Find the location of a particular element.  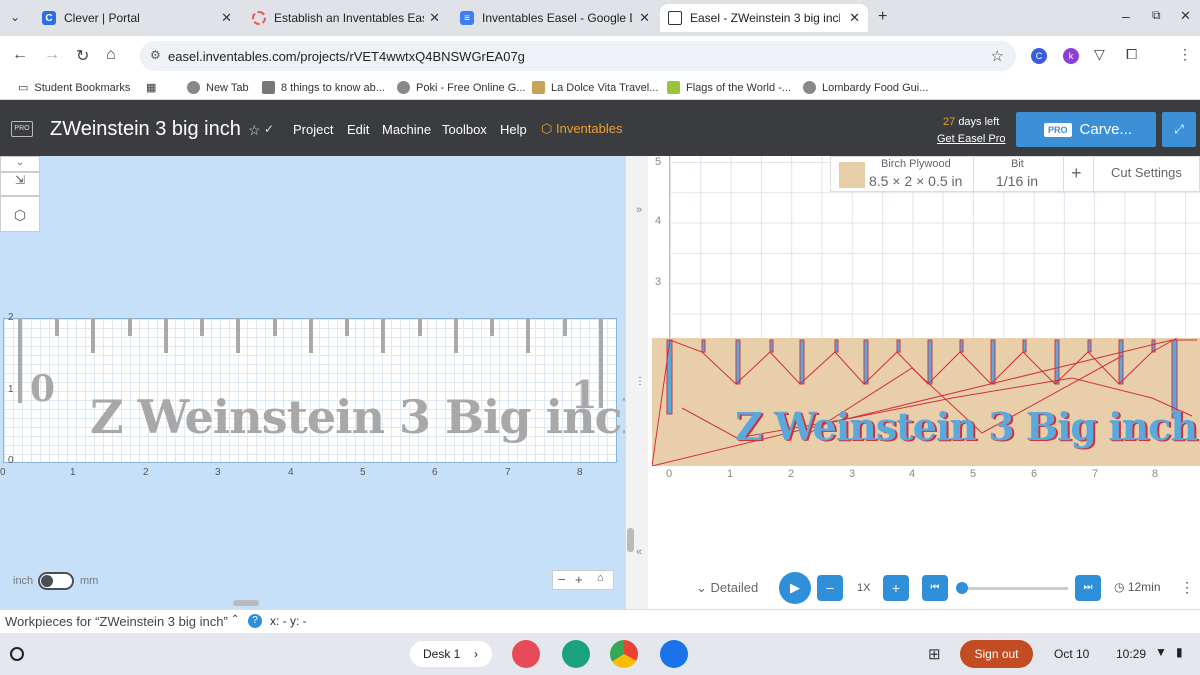

inventables-link: ⬡ Inventables is located at coordinates (581, 129).